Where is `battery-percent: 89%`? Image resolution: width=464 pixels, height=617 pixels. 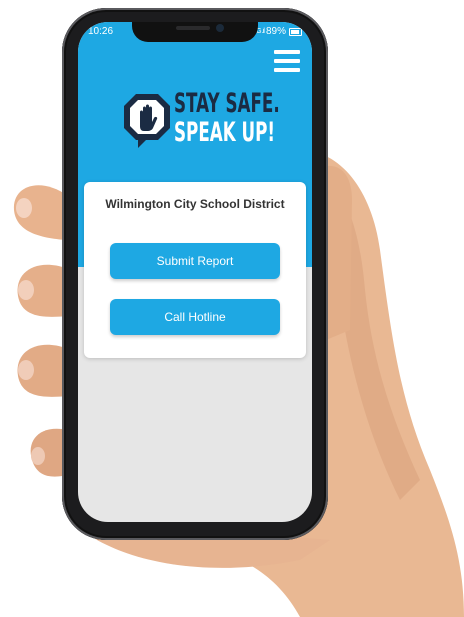
battery-percent: 89% is located at coordinates (275, 31).